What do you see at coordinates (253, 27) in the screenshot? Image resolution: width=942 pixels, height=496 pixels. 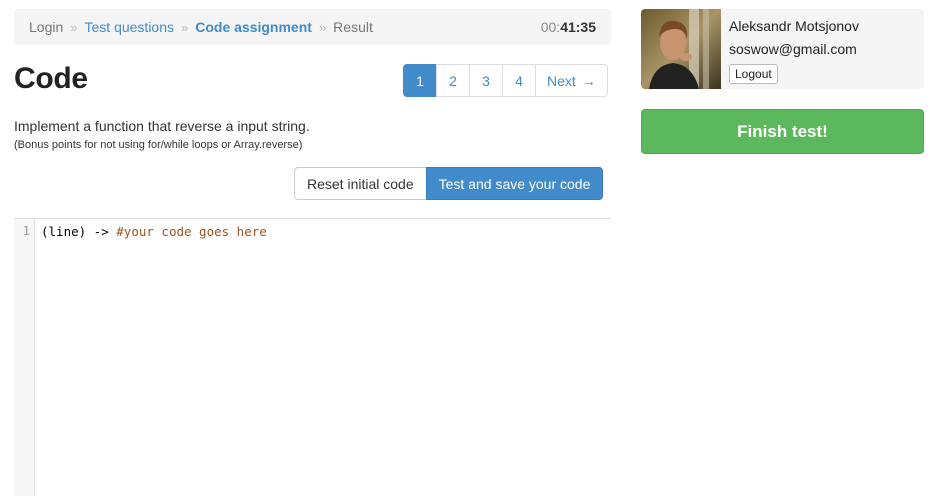 I see `breadcrumb-code-assignment: Code assignment` at bounding box center [253, 27].